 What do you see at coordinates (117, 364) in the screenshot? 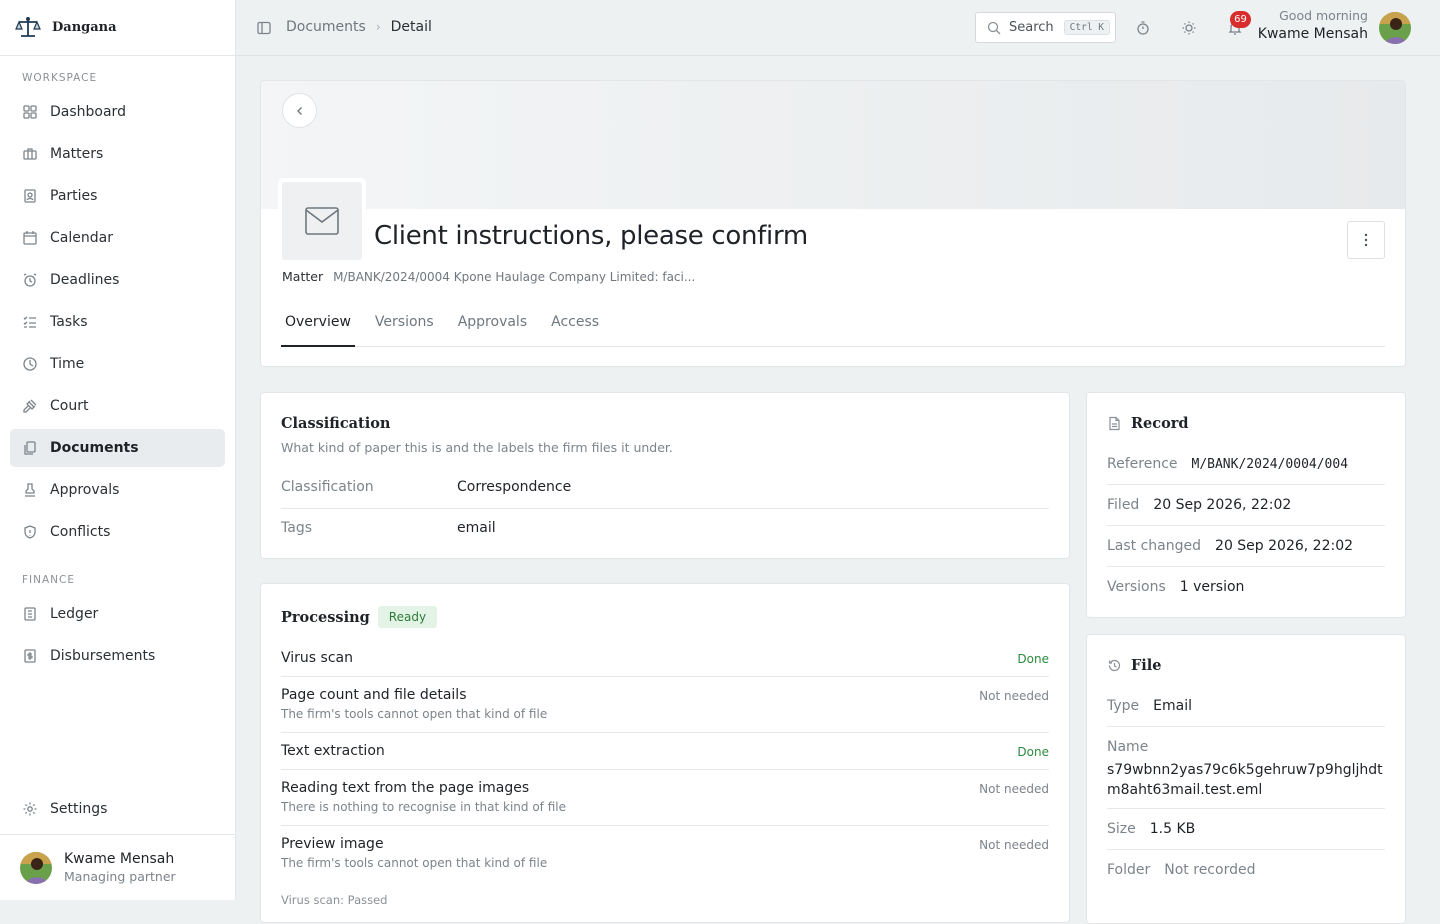
I see `sidebar-item-time: Time` at bounding box center [117, 364].